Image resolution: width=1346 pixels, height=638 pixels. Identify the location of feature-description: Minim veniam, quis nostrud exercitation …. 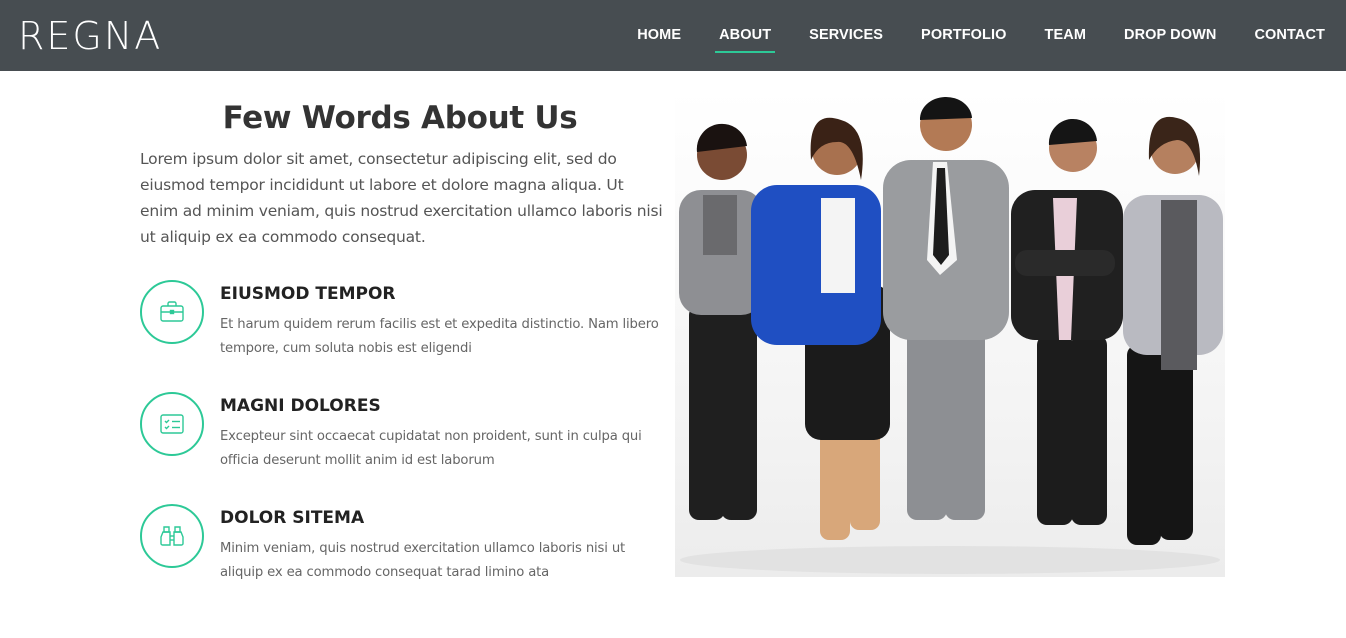
(423, 560).